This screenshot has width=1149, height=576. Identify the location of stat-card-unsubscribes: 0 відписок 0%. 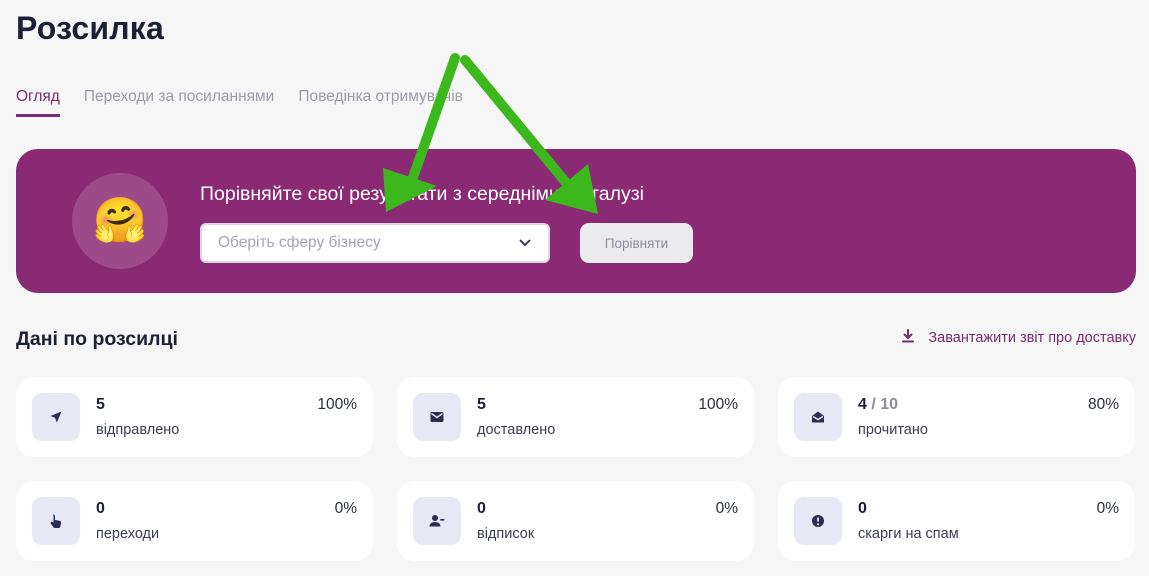
(575, 521).